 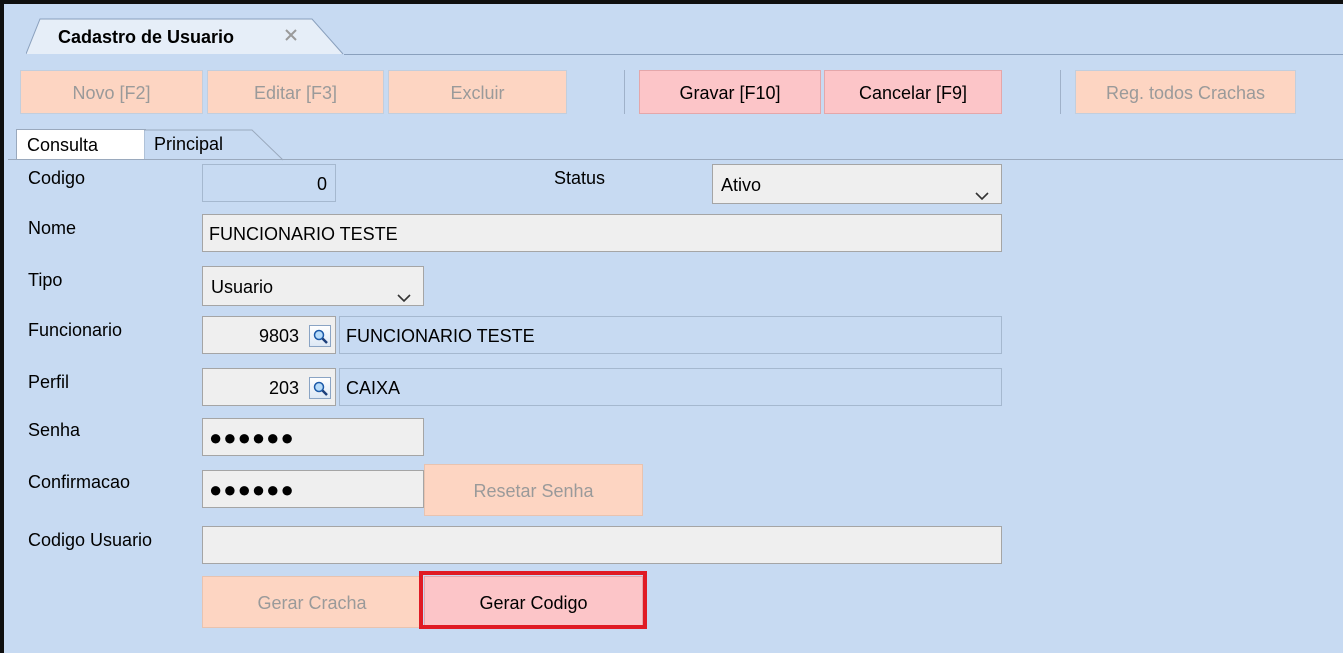 I want to click on perfil-code-field: 203, so click(x=269, y=387).